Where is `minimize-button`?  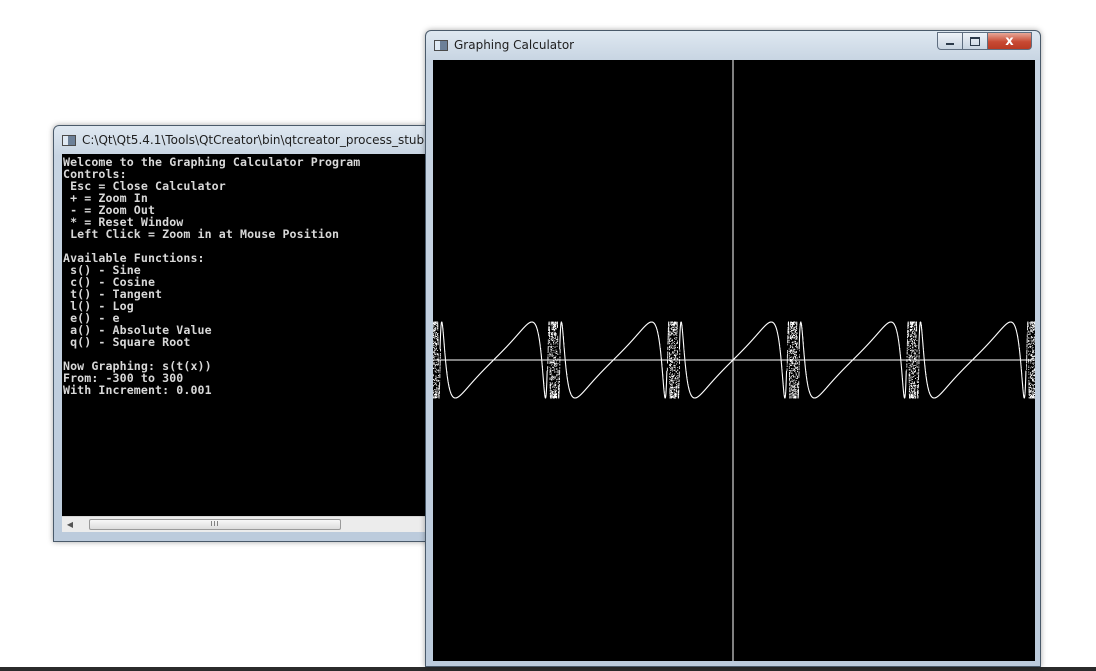
minimize-button is located at coordinates (950, 41).